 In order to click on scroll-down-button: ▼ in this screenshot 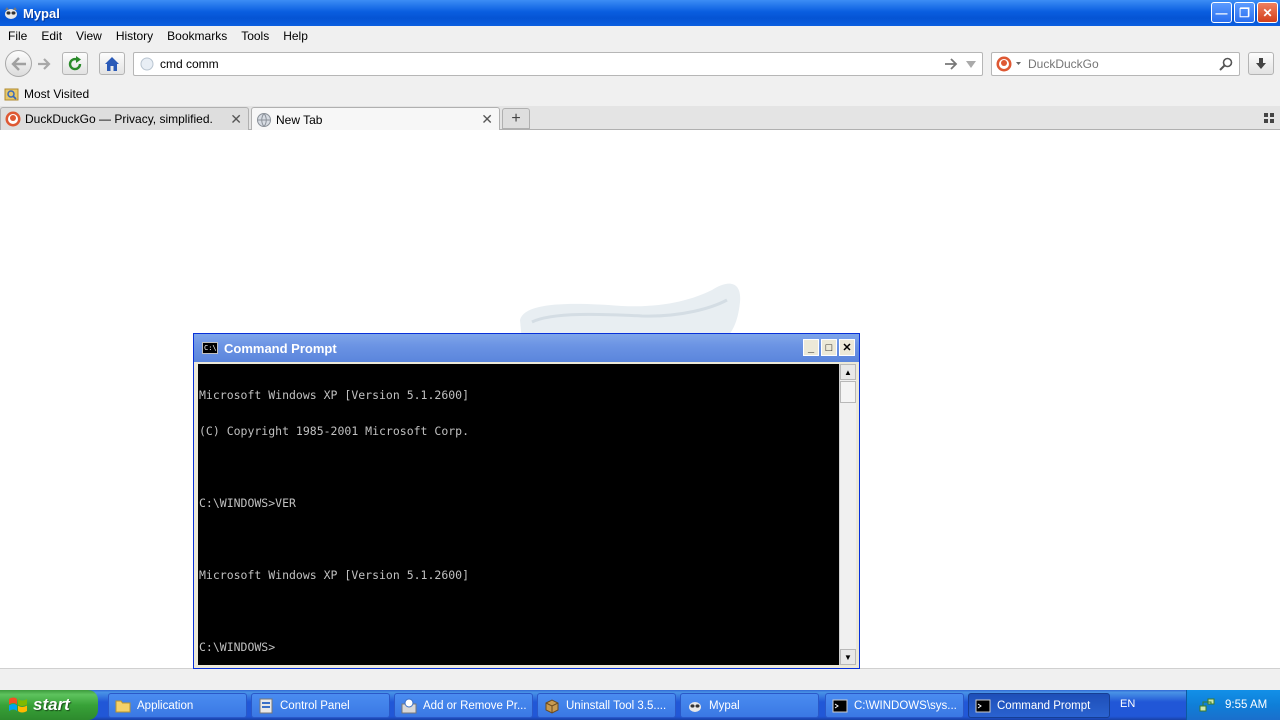, I will do `click(848, 657)`.